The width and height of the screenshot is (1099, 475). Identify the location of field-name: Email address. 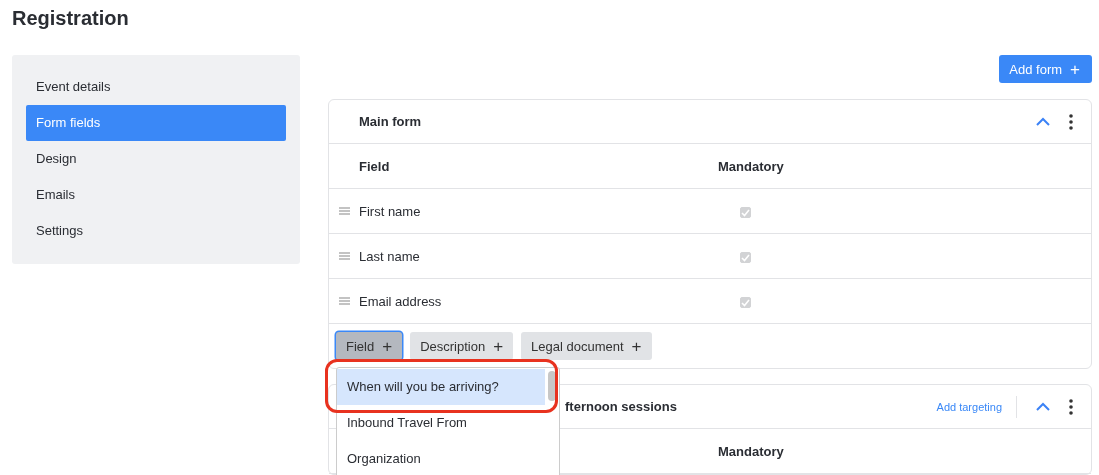
(401, 301).